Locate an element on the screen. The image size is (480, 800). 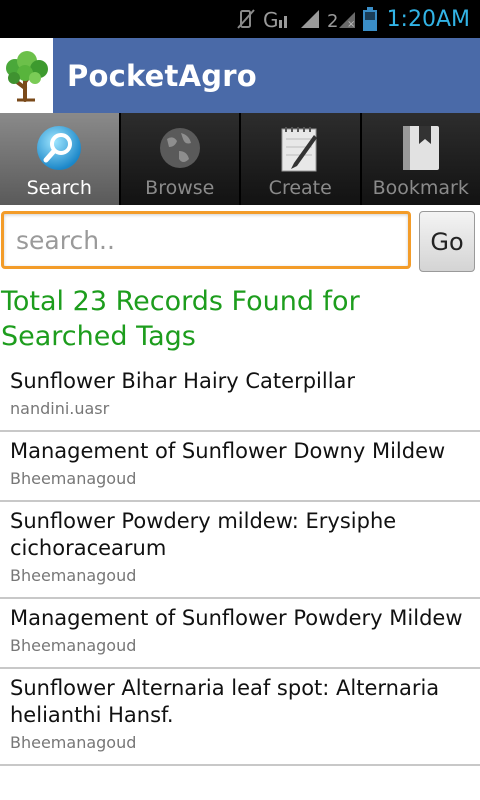
bookmark-icon is located at coordinates (421, 148).